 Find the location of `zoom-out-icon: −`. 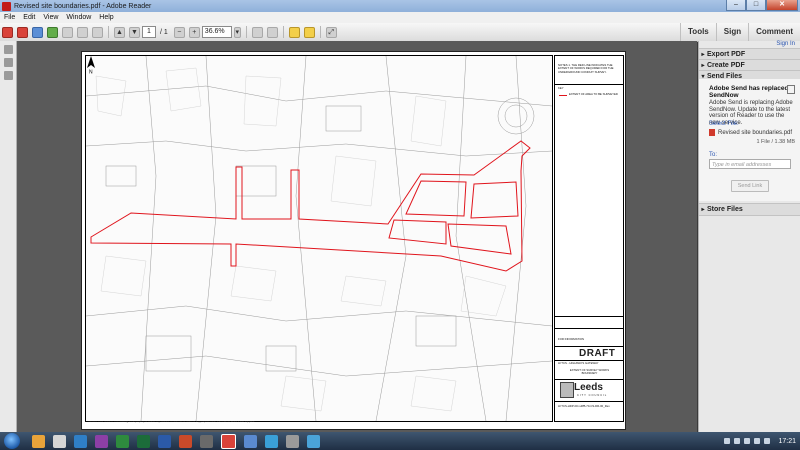

zoom-out-icon: − is located at coordinates (179, 32).